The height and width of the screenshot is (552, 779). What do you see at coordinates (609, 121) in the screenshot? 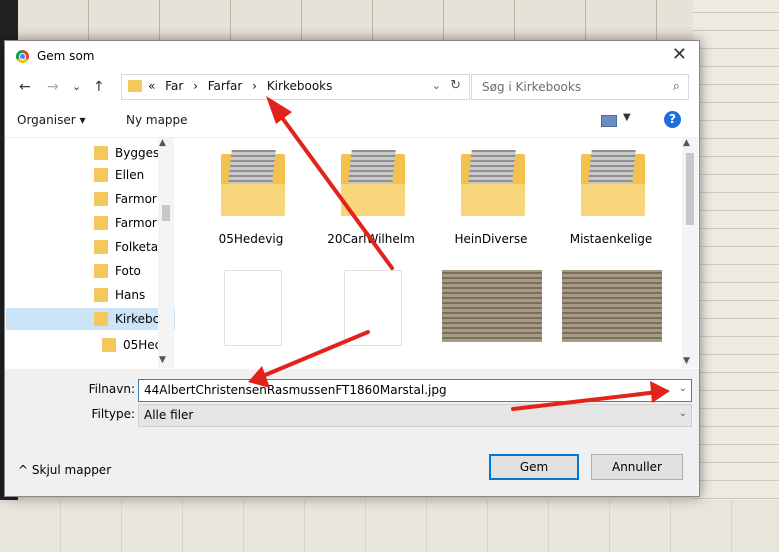
I see `view-options-icon` at bounding box center [609, 121].